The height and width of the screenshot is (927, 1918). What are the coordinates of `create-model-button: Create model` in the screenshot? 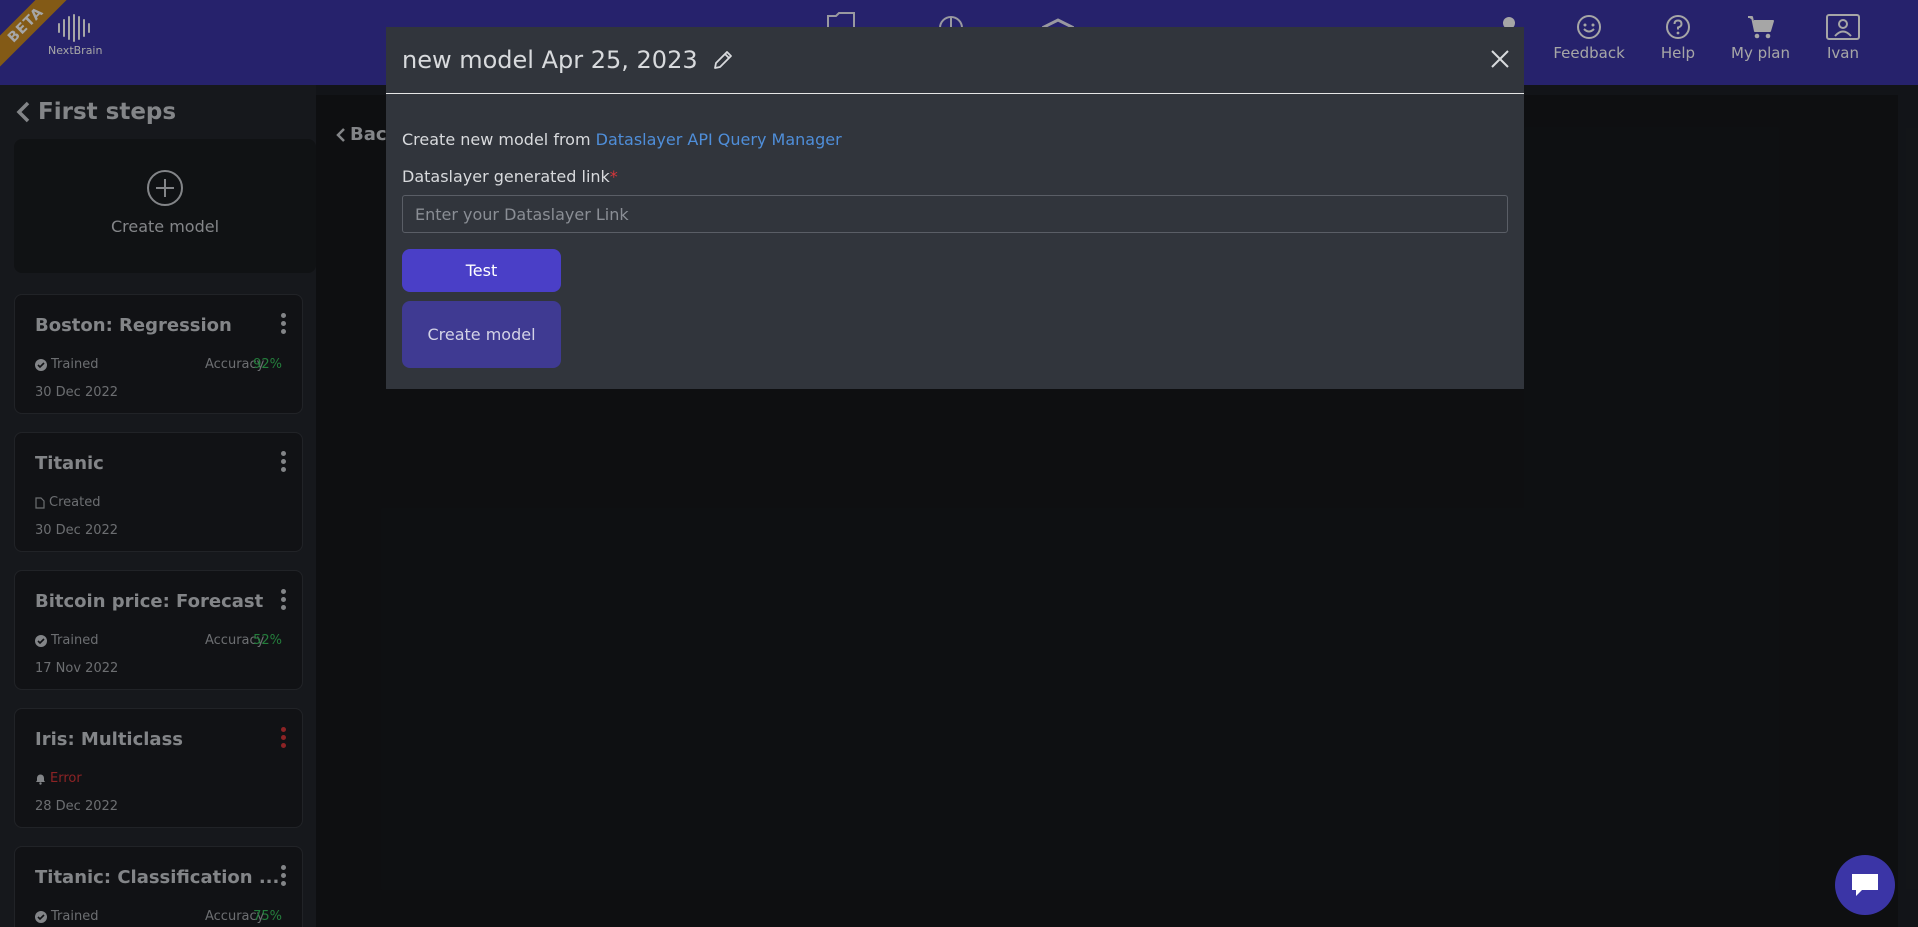 It's located at (481, 334).